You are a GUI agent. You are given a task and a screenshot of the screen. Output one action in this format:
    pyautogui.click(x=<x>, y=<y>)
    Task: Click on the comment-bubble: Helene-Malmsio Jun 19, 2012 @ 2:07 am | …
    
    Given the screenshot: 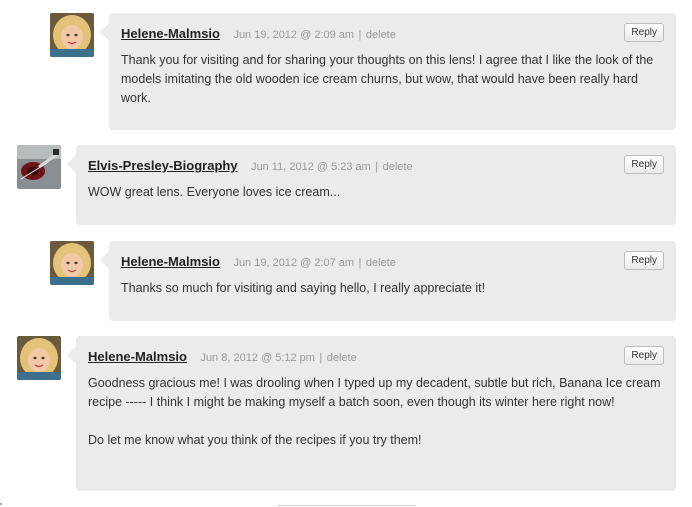 What is the action you would take?
    pyautogui.click(x=388, y=281)
    